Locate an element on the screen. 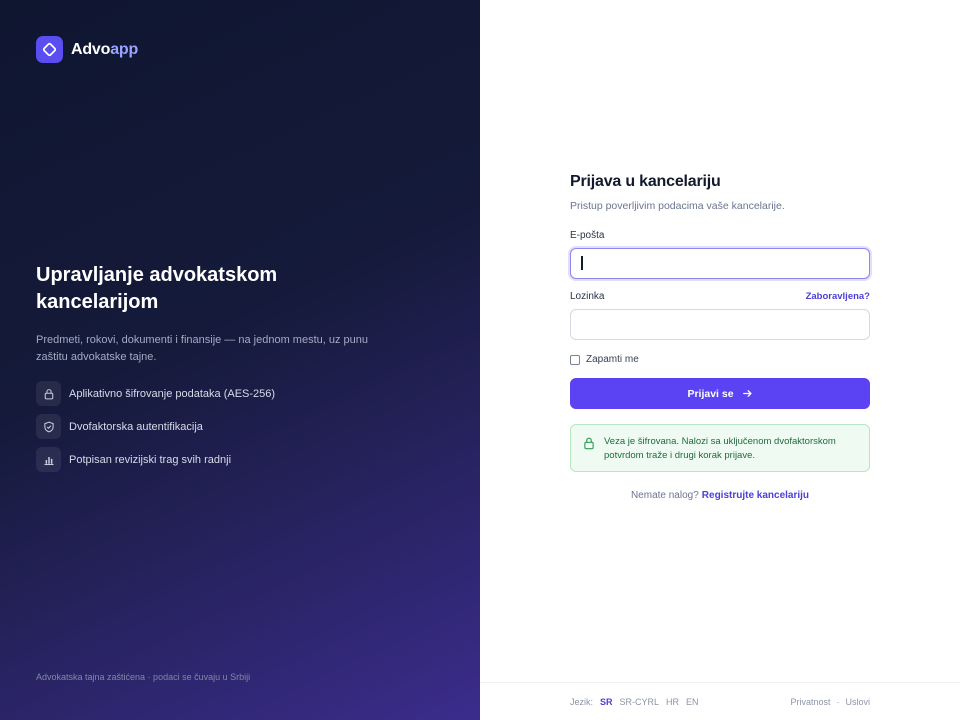 The width and height of the screenshot is (960, 720). form-title: Prijava u kancelariju is located at coordinates (645, 181).